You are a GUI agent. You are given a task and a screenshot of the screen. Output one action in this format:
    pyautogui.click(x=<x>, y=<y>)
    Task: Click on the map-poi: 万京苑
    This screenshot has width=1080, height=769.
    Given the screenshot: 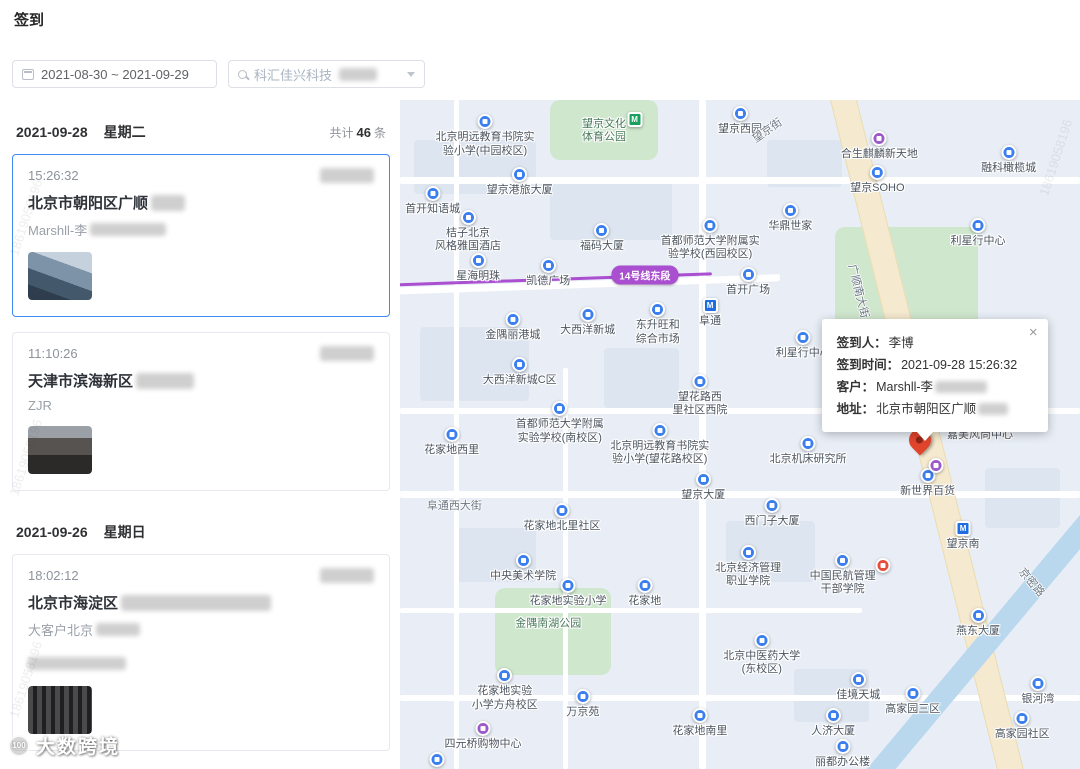 What is the action you would take?
    pyautogui.click(x=582, y=704)
    